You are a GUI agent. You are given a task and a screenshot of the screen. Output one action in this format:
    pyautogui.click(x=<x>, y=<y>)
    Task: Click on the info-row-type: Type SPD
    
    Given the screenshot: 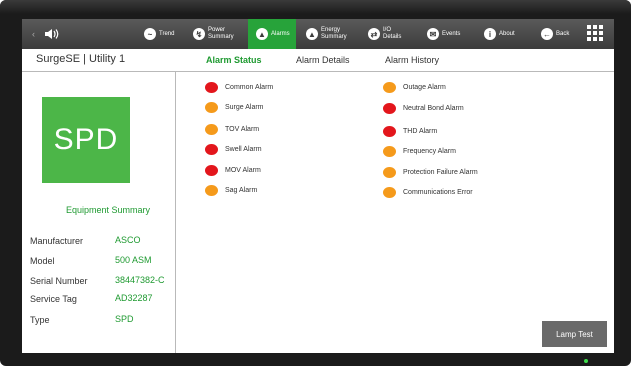 What is the action you would take?
    pyautogui.click(x=100, y=319)
    